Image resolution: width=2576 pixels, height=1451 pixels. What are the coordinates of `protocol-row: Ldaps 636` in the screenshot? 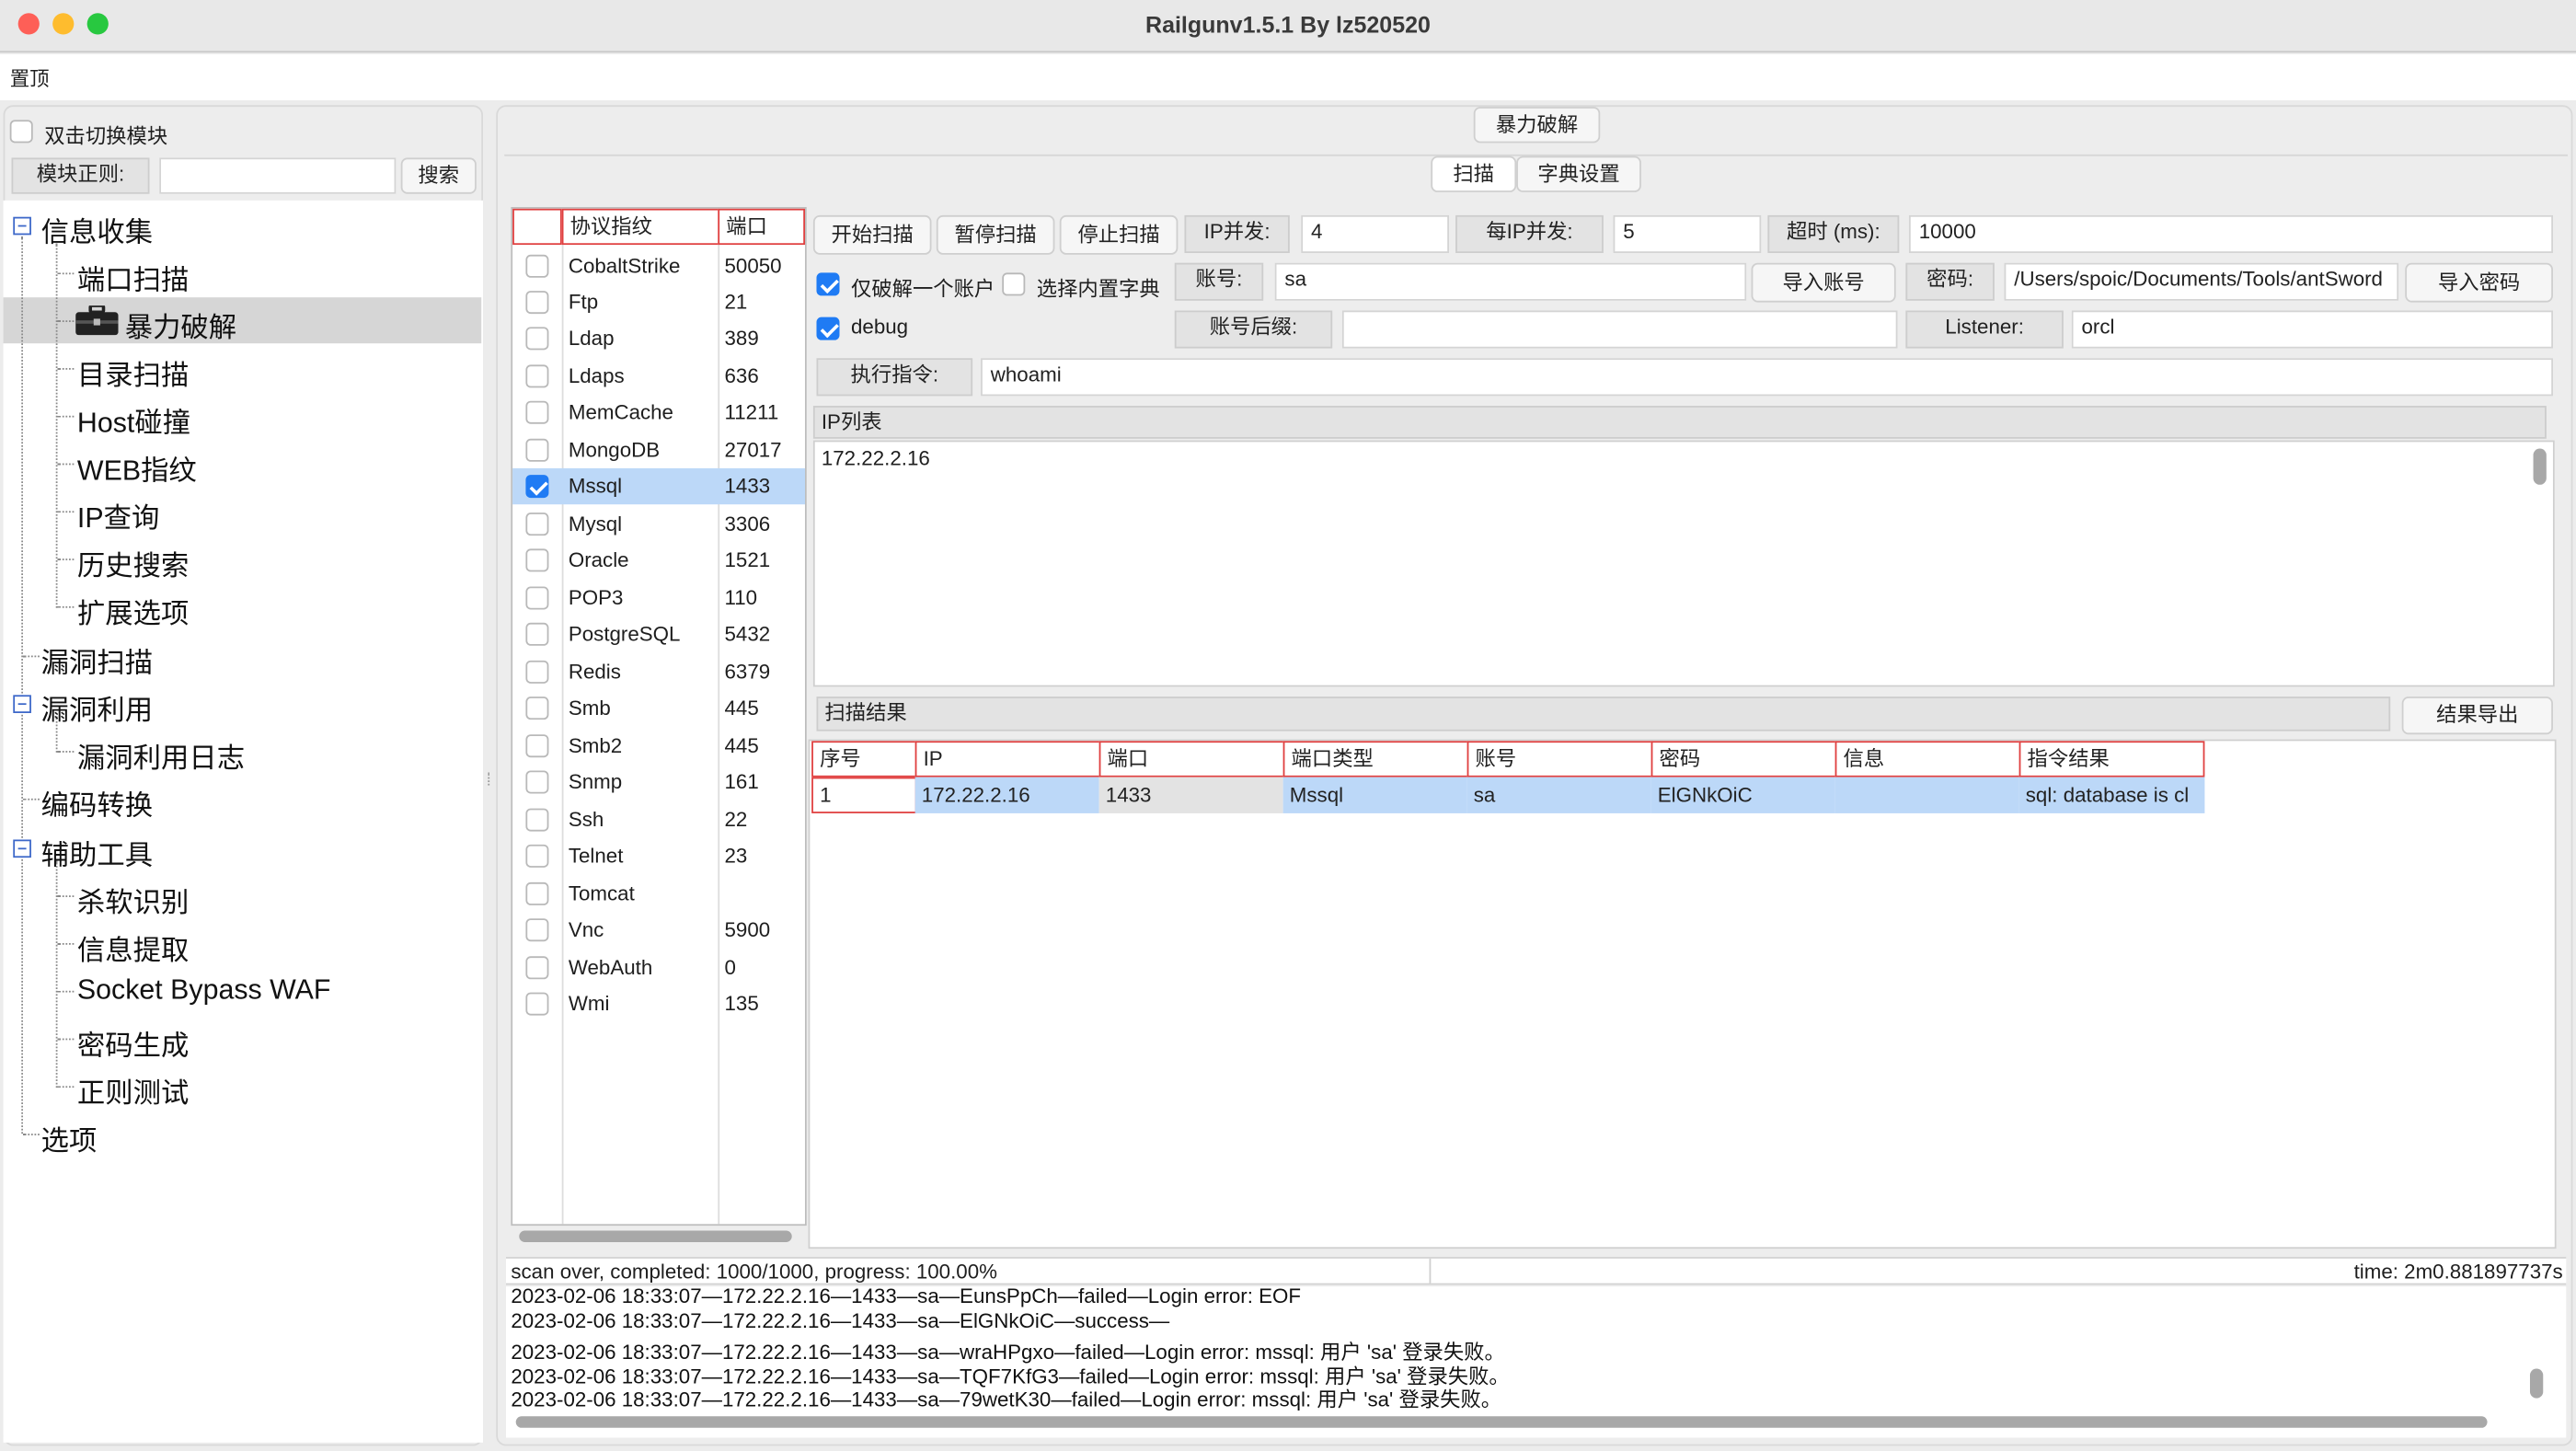 It's located at (658, 376).